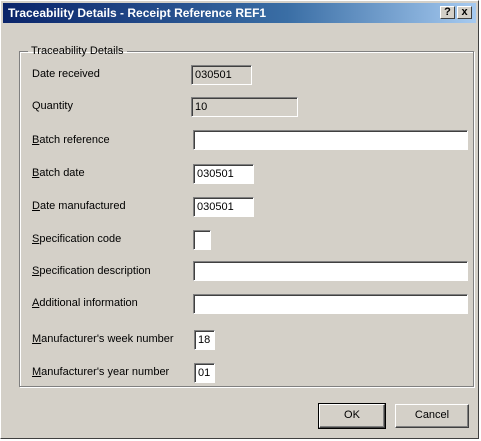 This screenshot has height=441, width=481. Describe the element at coordinates (330, 140) in the screenshot. I see `batch-reference-input` at that location.